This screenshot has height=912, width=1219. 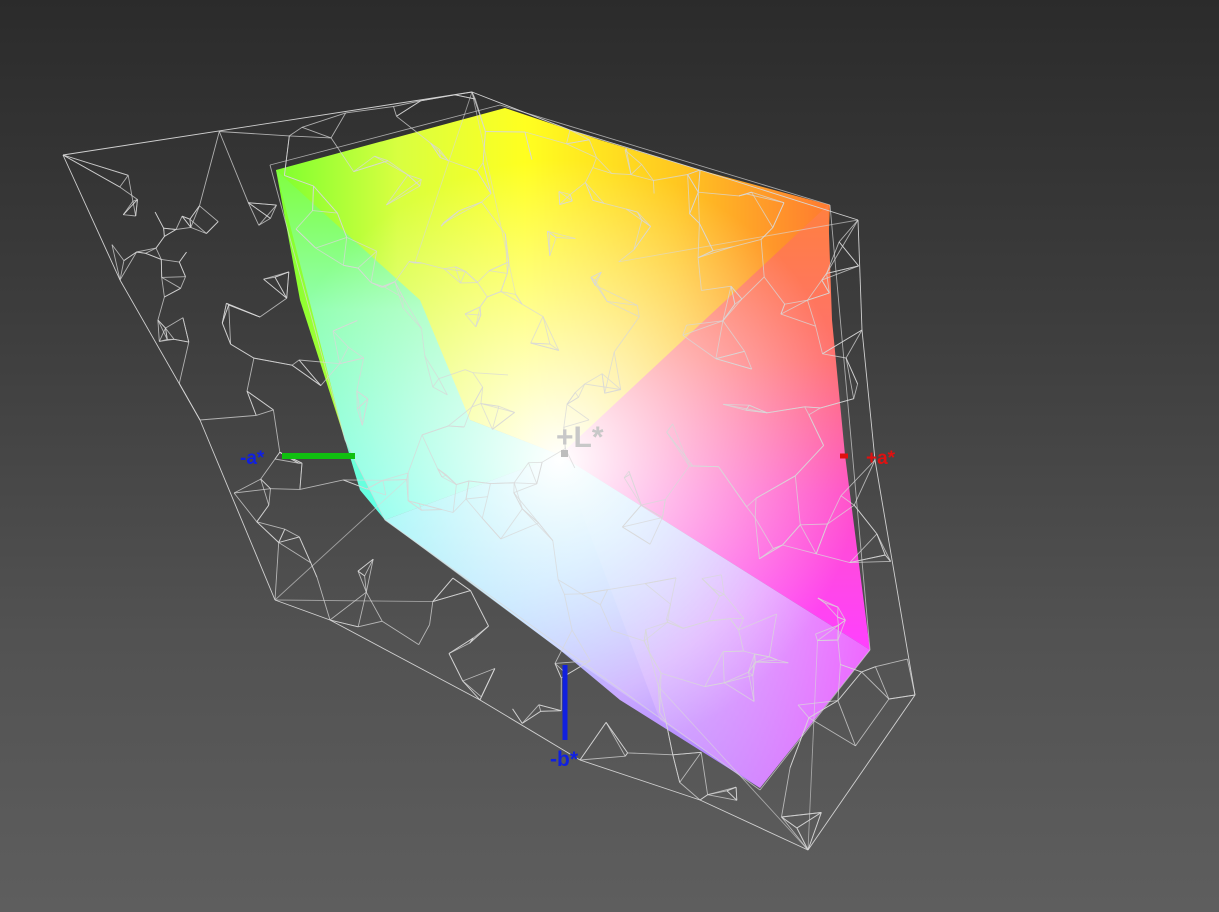 I want to click on axis-label-b-minus: -b*, so click(x=564, y=759).